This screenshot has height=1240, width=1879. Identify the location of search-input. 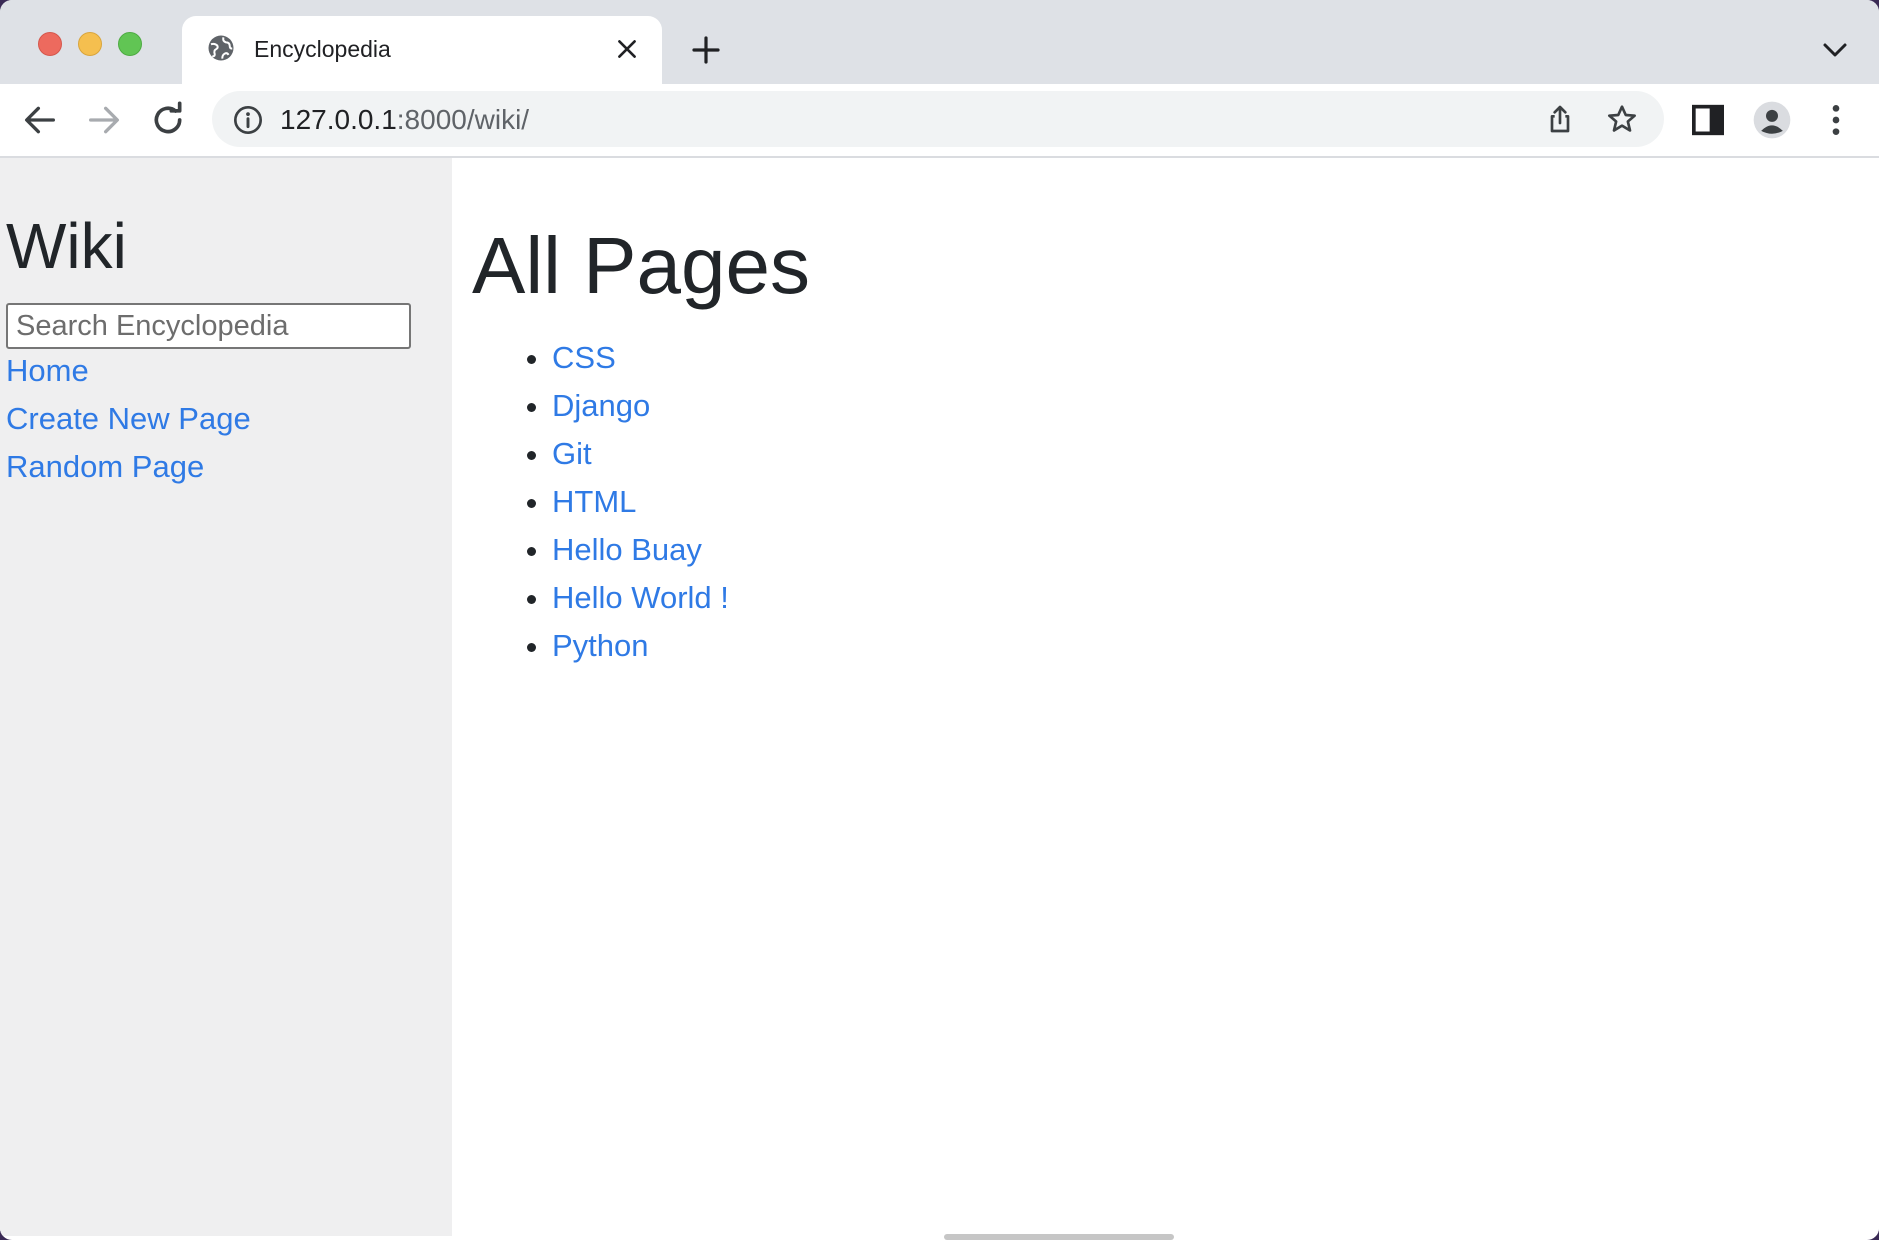
(208, 326).